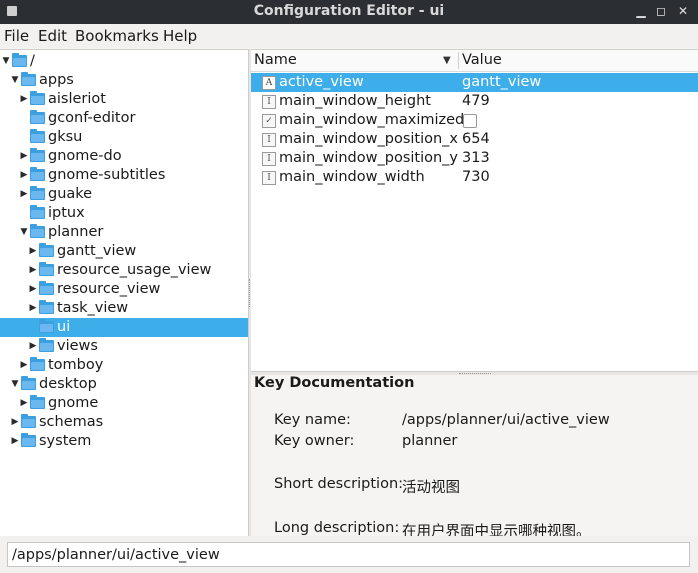 This screenshot has width=698, height=573. What do you see at coordinates (52, 36) in the screenshot?
I see `menu-edit: Edit` at bounding box center [52, 36].